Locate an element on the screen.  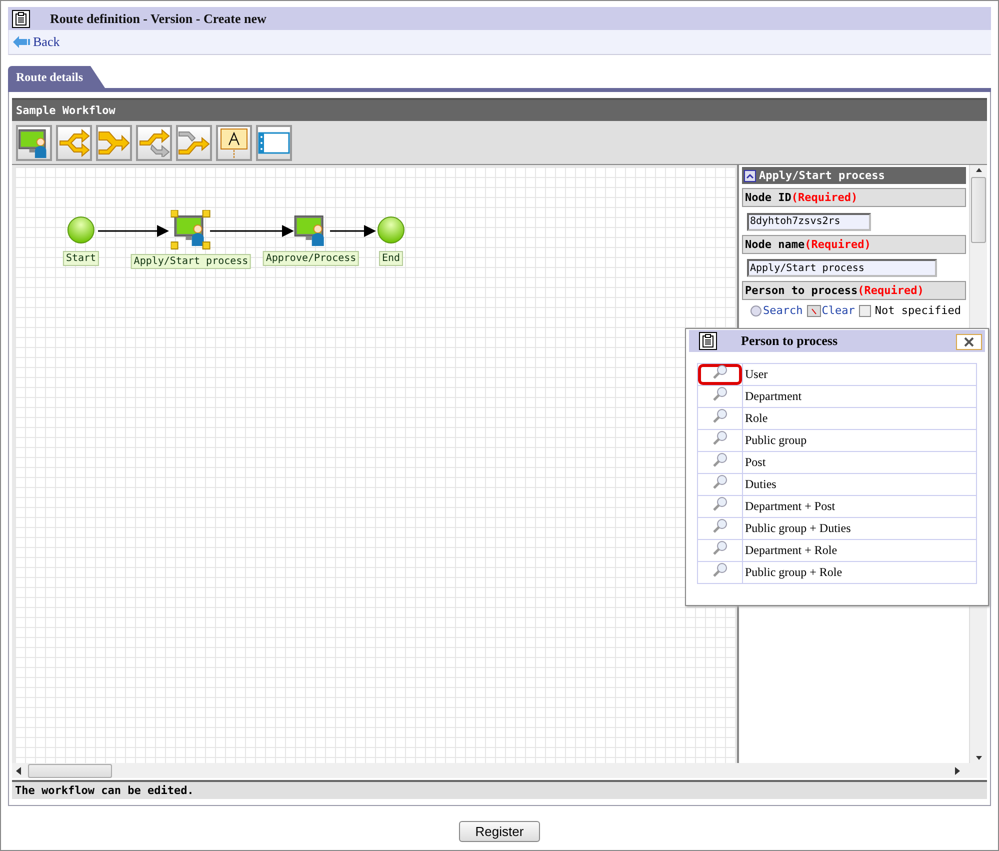
node-label: Approve/Process is located at coordinates (311, 258).